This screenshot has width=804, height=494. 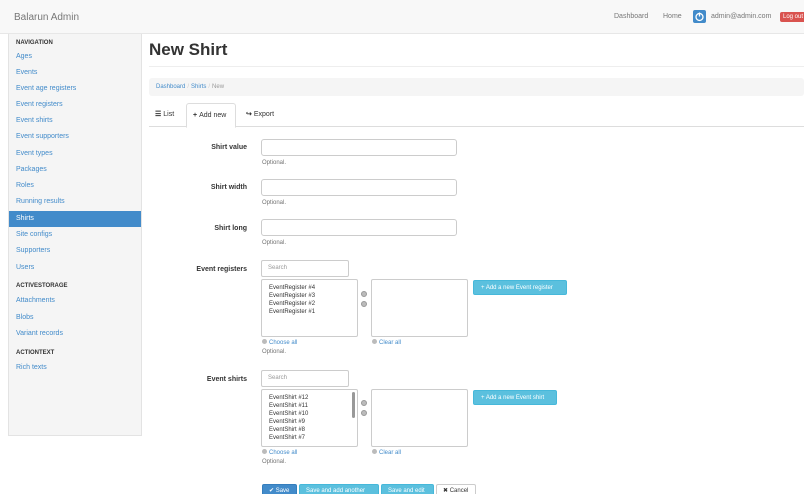 What do you see at coordinates (75, 219) in the screenshot?
I see `sidebar-item-shirts: Shirts` at bounding box center [75, 219].